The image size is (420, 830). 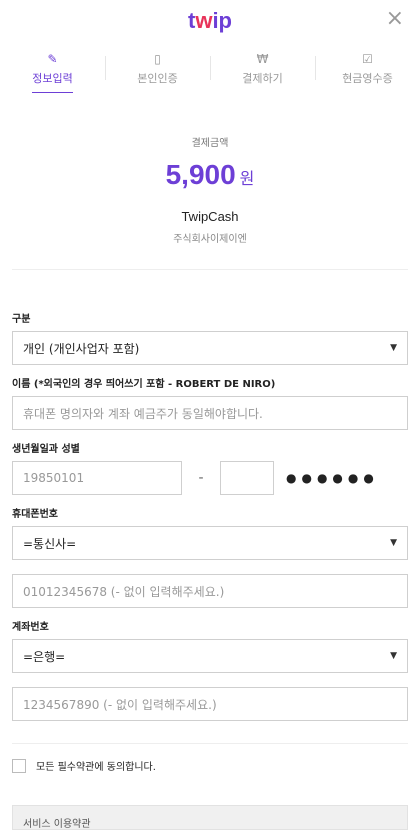 What do you see at coordinates (35, 514) in the screenshot?
I see `phone-label: 휴대폰번호` at bounding box center [35, 514].